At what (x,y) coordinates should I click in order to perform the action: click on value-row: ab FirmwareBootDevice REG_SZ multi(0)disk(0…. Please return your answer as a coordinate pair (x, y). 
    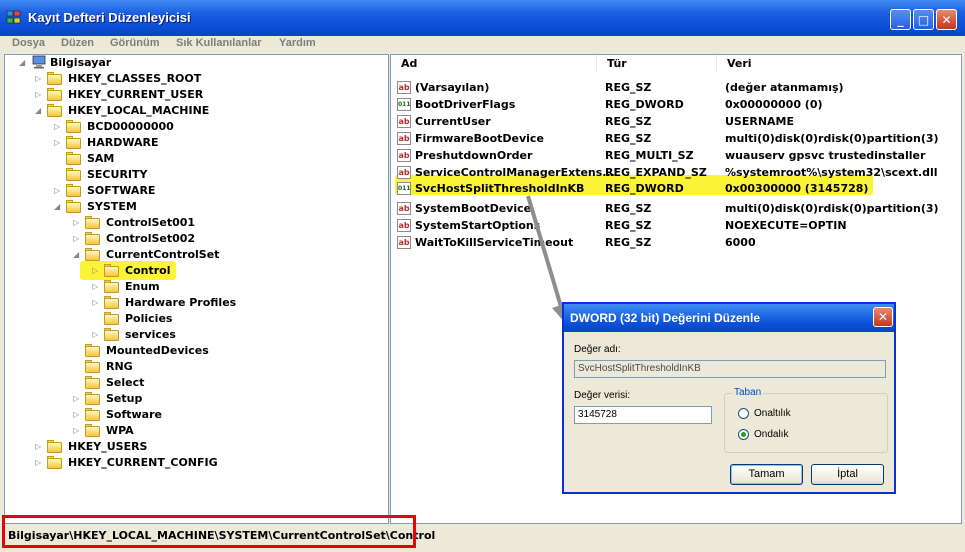
    Looking at the image, I should click on (677, 139).